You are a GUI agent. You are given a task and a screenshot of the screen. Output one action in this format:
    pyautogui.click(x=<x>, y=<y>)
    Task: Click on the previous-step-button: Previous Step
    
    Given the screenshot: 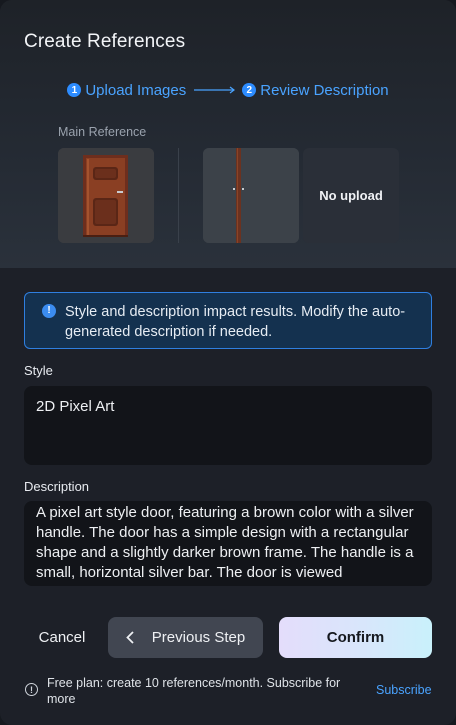 What is the action you would take?
    pyautogui.click(x=185, y=637)
    